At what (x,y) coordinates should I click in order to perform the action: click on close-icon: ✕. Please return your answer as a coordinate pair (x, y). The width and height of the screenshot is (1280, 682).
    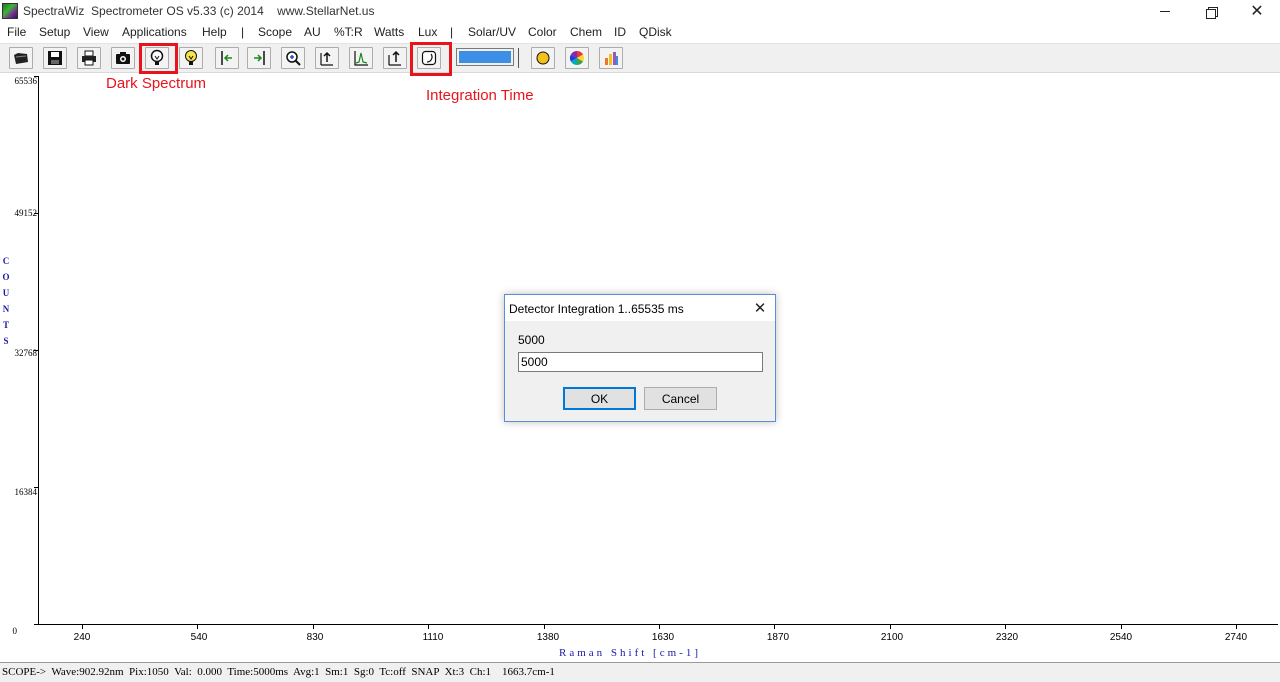
    Looking at the image, I should click on (760, 308).